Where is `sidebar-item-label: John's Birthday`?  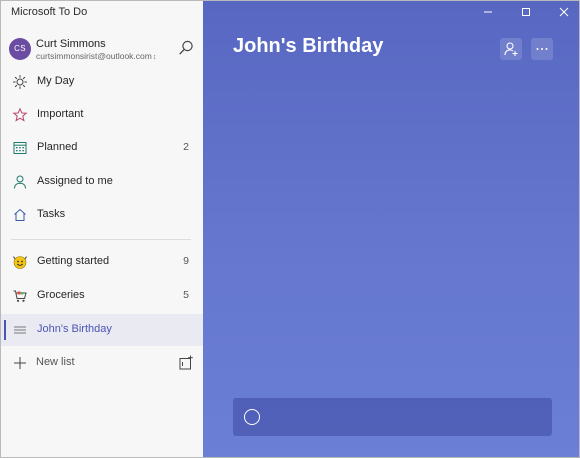 sidebar-item-label: John's Birthday is located at coordinates (74, 329).